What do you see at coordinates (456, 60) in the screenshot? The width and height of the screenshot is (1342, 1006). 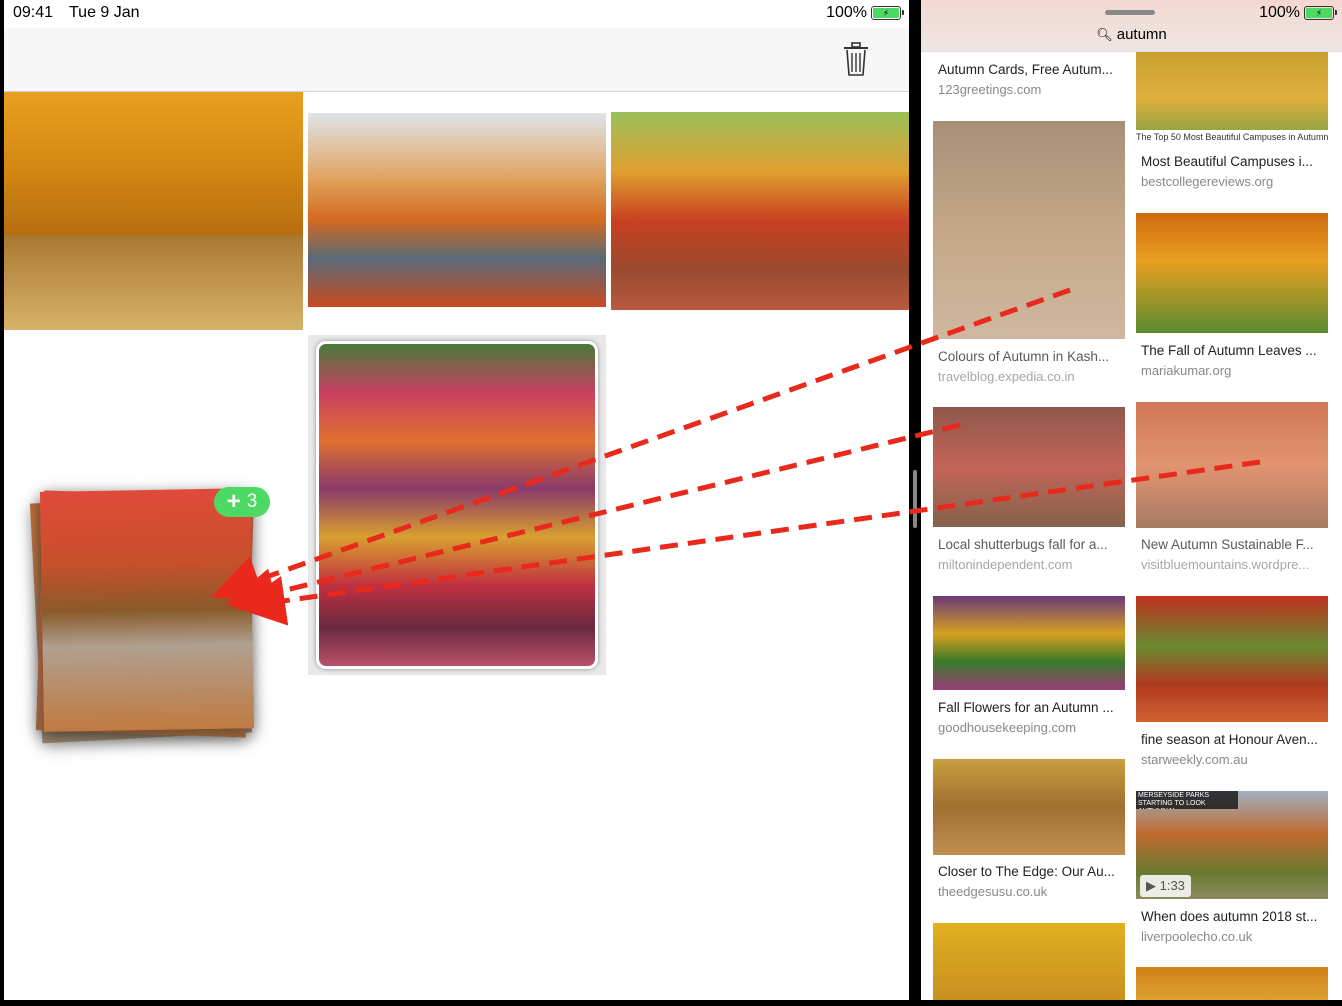 I see `toolbar` at bounding box center [456, 60].